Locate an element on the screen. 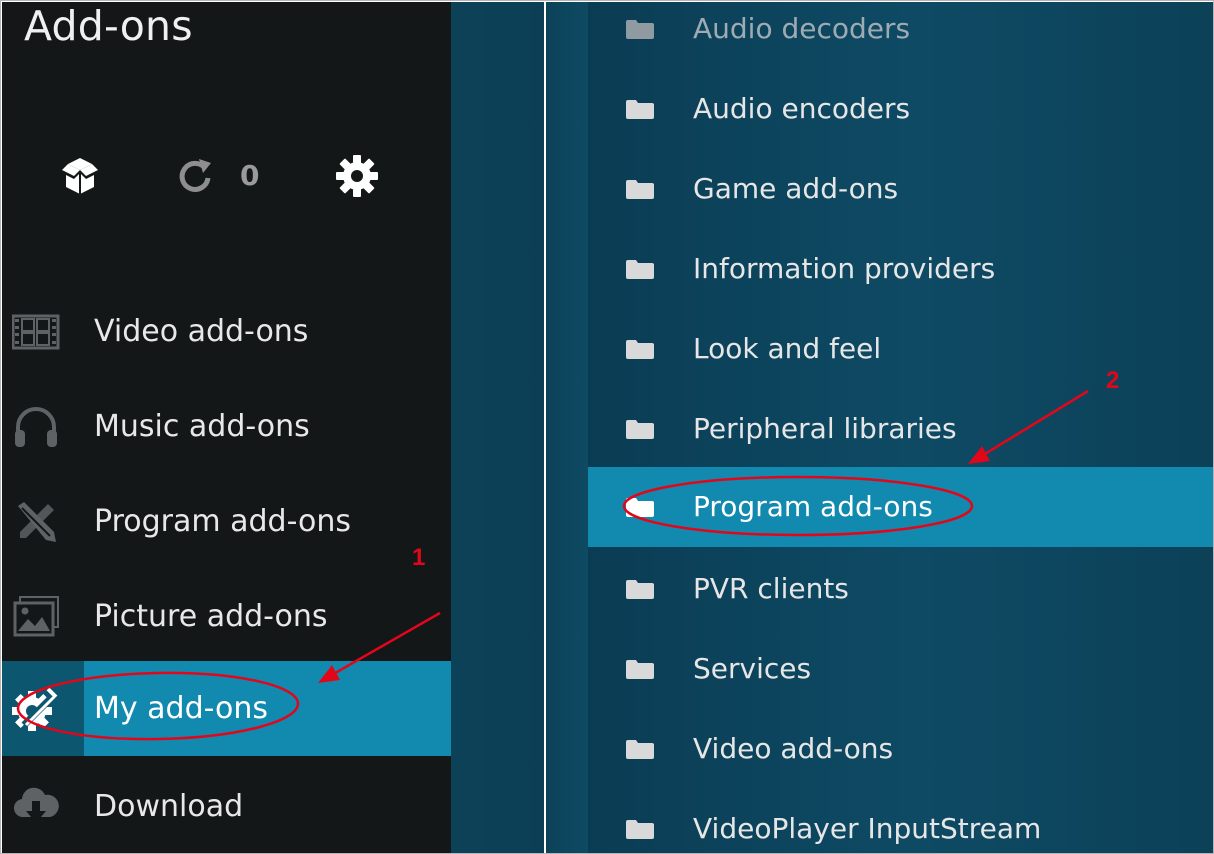 The height and width of the screenshot is (854, 1214). headphones-icon is located at coordinates (36, 427).